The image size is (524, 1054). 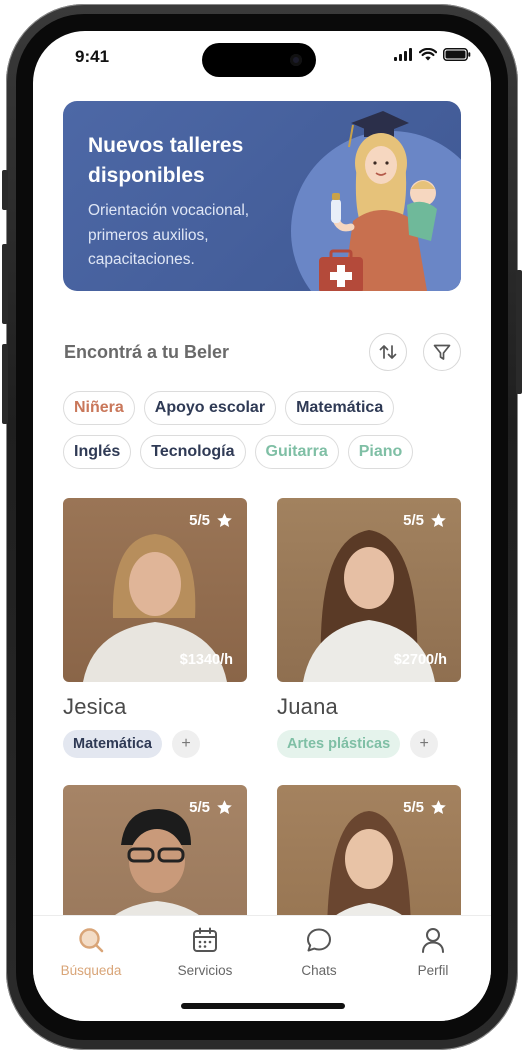 I want to click on tab-servicios: Servicios, so click(x=205, y=952).